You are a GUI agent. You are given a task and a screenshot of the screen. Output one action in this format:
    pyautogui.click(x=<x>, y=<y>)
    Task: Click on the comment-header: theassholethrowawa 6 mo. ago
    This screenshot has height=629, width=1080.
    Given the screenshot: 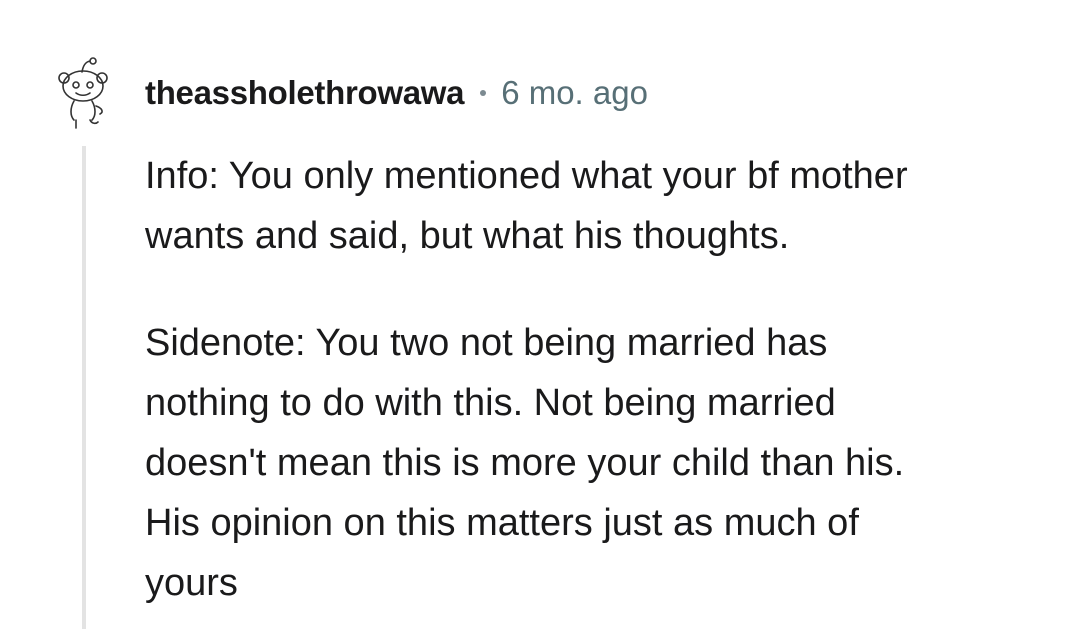 What is the action you would take?
    pyautogui.click(x=396, y=93)
    